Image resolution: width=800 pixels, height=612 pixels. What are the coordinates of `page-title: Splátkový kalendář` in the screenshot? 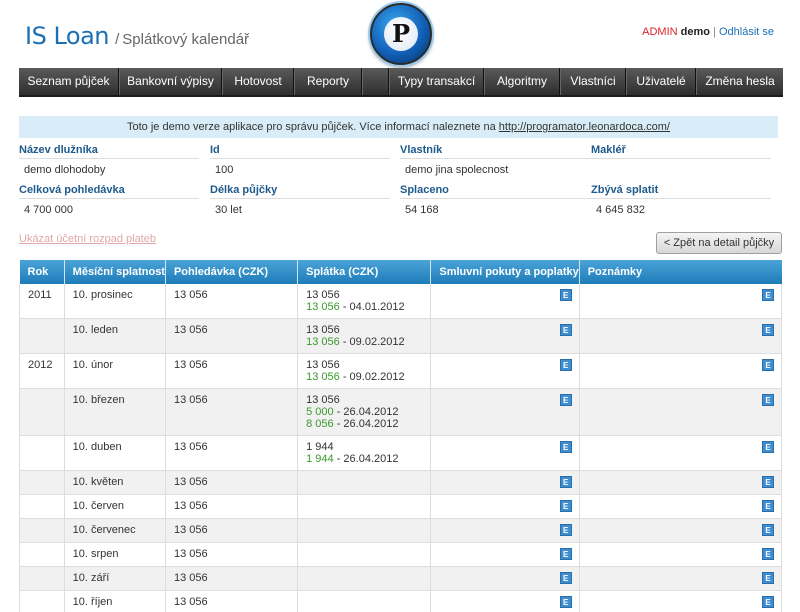 It's located at (186, 39).